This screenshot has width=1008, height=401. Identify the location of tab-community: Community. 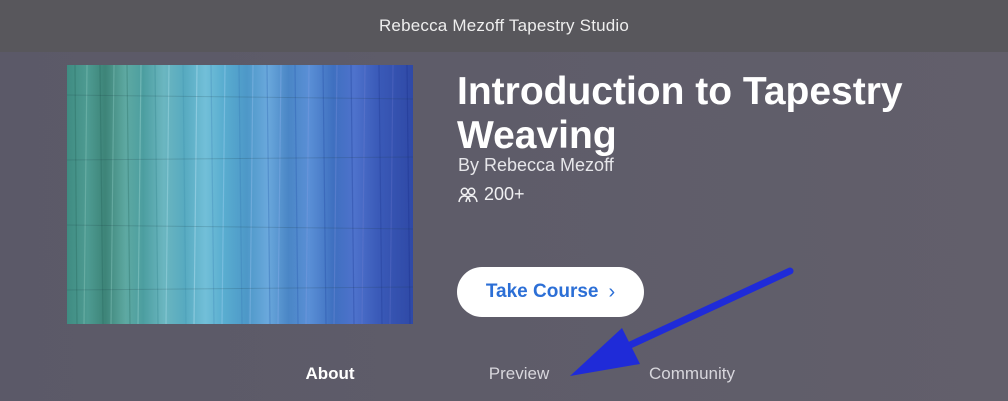
(692, 374).